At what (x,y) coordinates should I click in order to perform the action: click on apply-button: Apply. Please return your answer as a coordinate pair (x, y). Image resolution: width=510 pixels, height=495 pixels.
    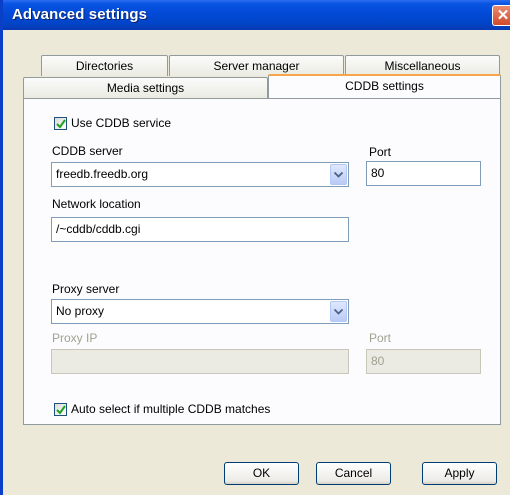
    Looking at the image, I should click on (459, 473).